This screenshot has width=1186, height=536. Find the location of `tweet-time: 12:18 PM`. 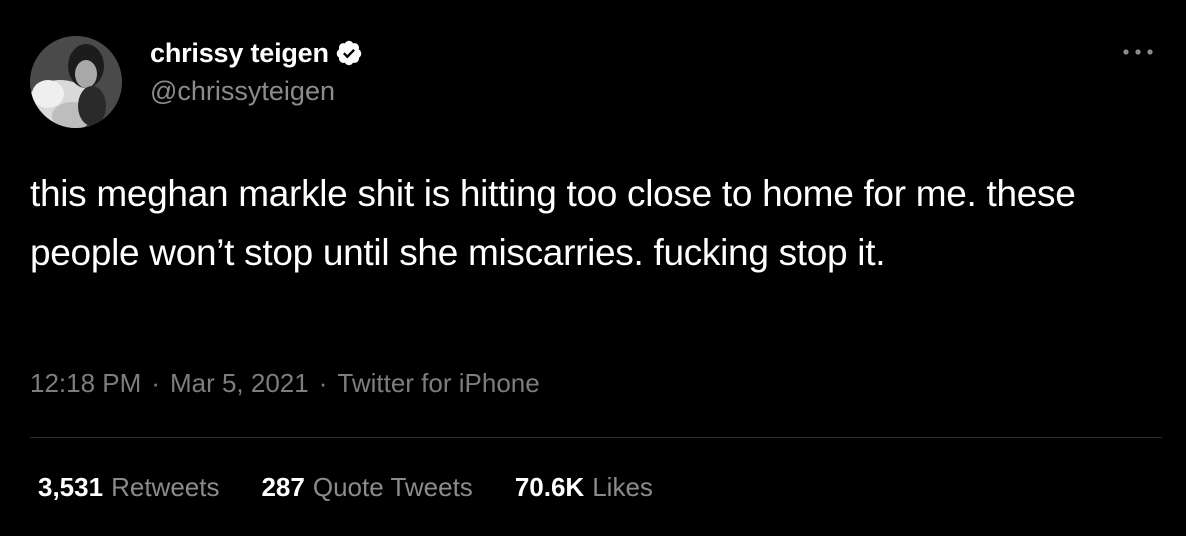

tweet-time: 12:18 PM is located at coordinates (85, 383).